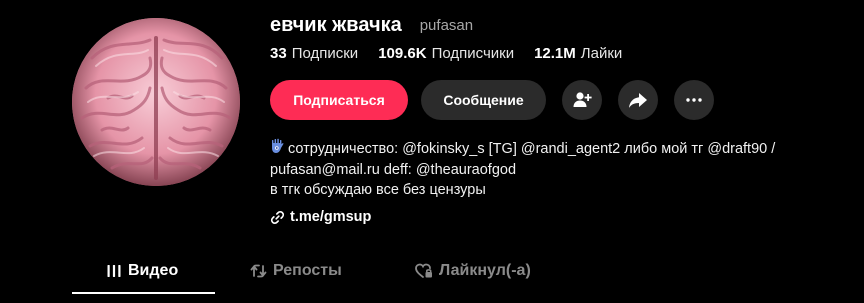 The width and height of the screenshot is (864, 303). Describe the element at coordinates (258, 271) in the screenshot. I see `repost-icon` at that location.